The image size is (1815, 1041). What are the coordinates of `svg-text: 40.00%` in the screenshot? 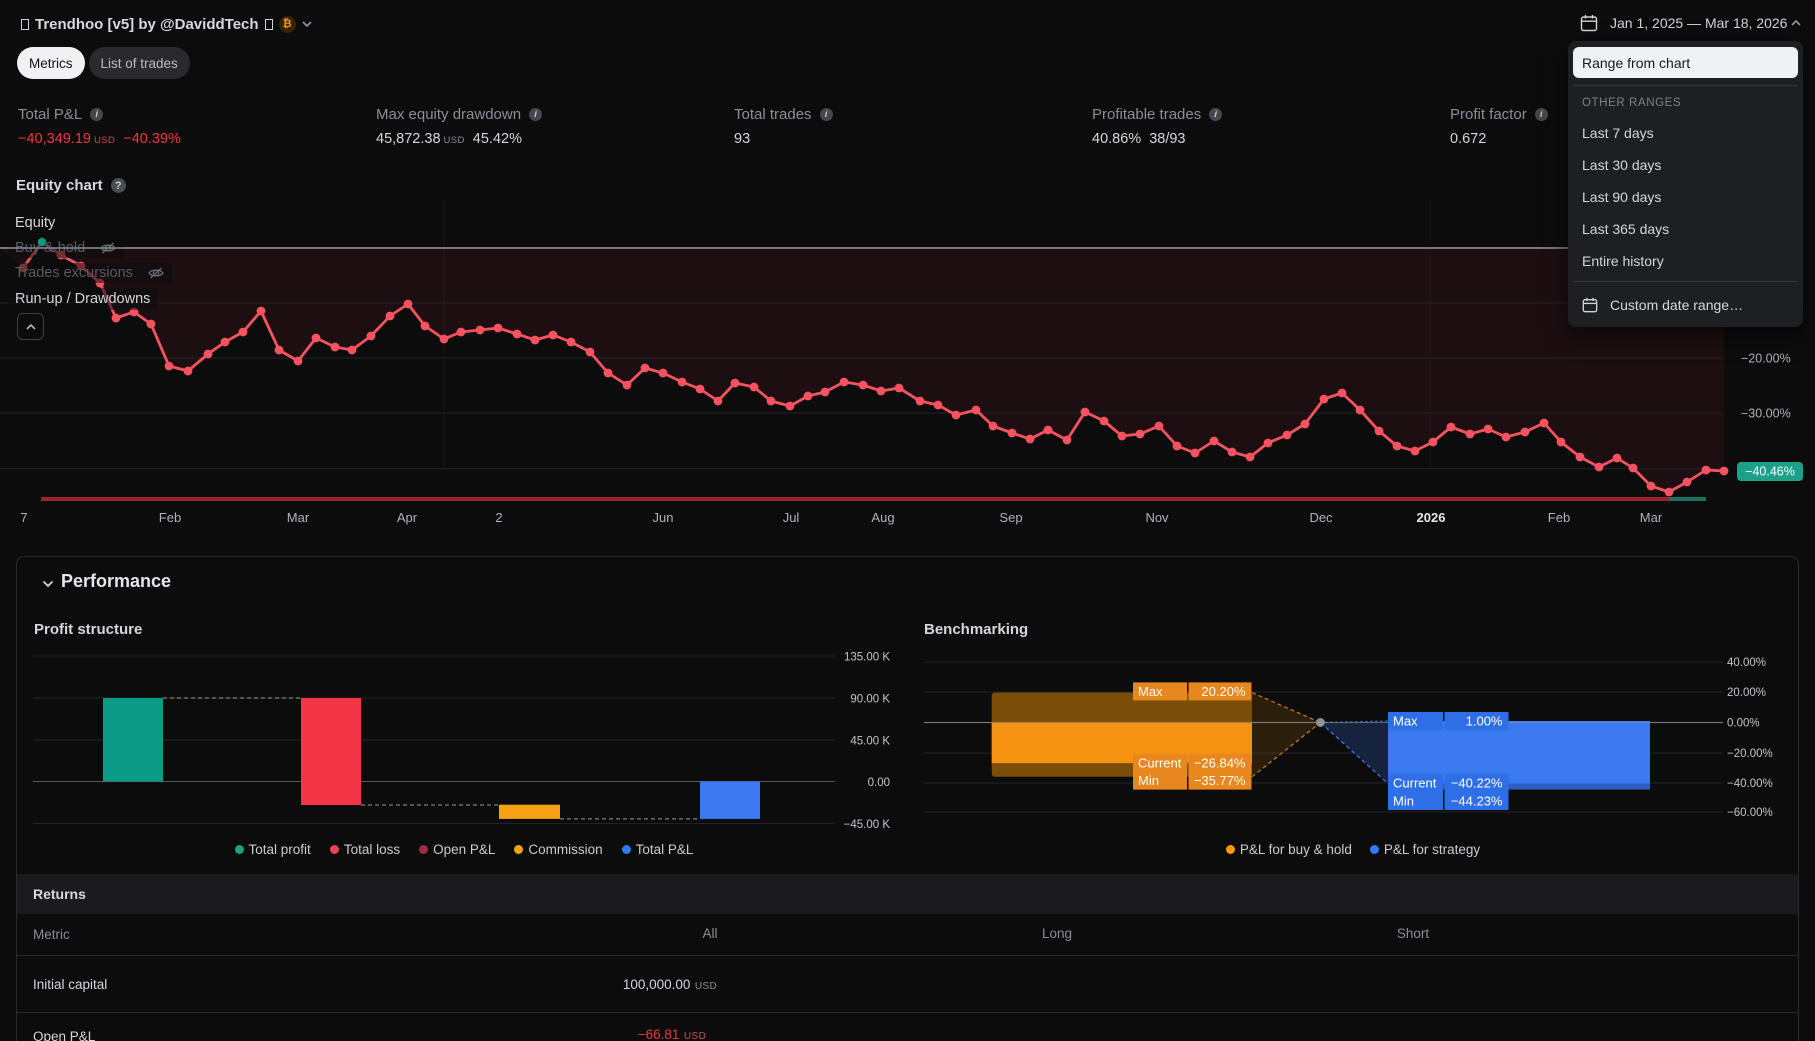 It's located at (1746, 663).